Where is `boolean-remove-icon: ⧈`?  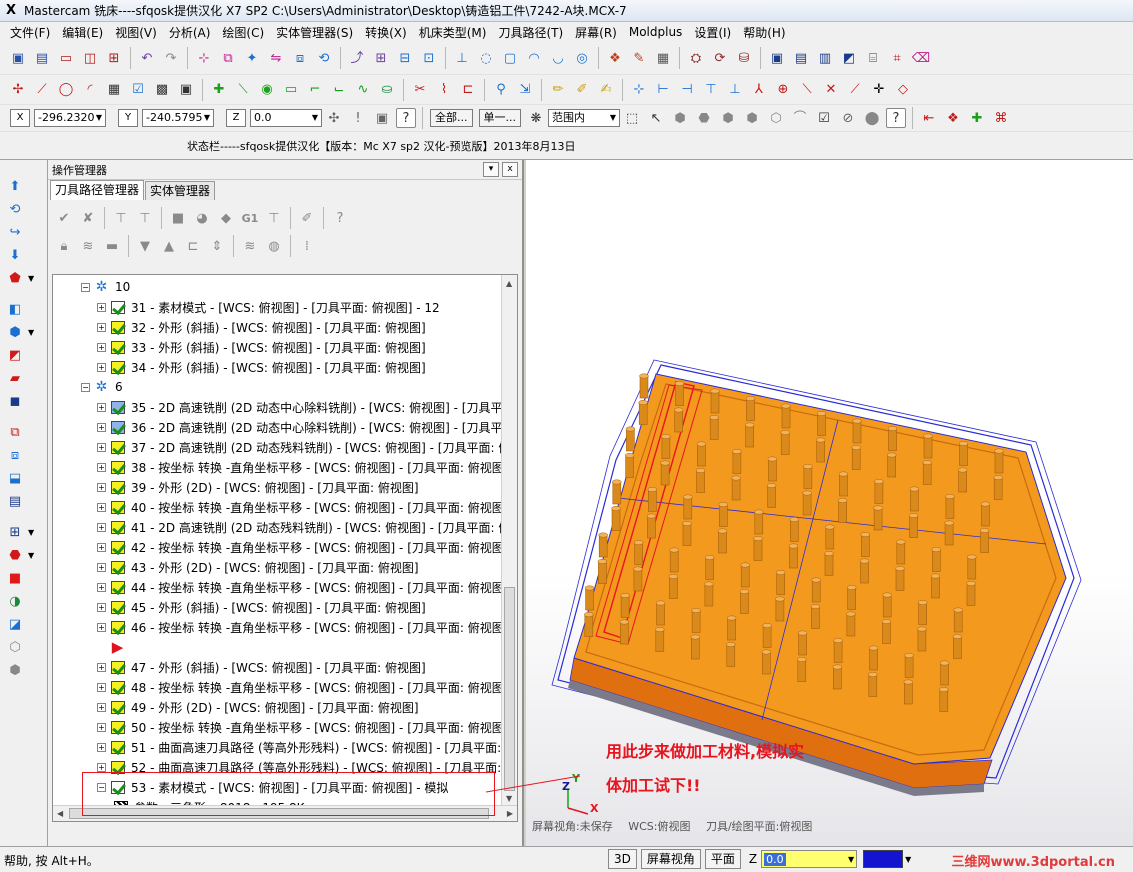
boolean-remove-icon: ⧈ is located at coordinates (15, 455).